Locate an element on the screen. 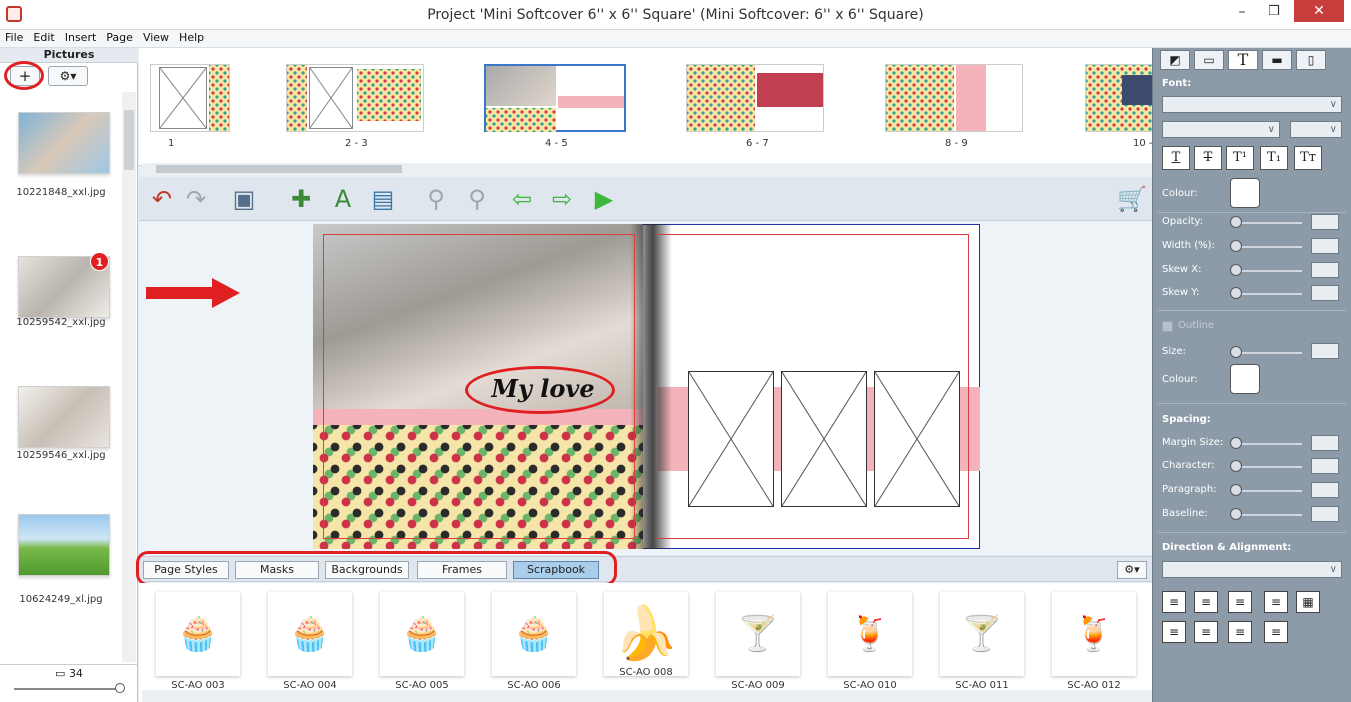  sticker-1: 🧁 is located at coordinates (310, 634).